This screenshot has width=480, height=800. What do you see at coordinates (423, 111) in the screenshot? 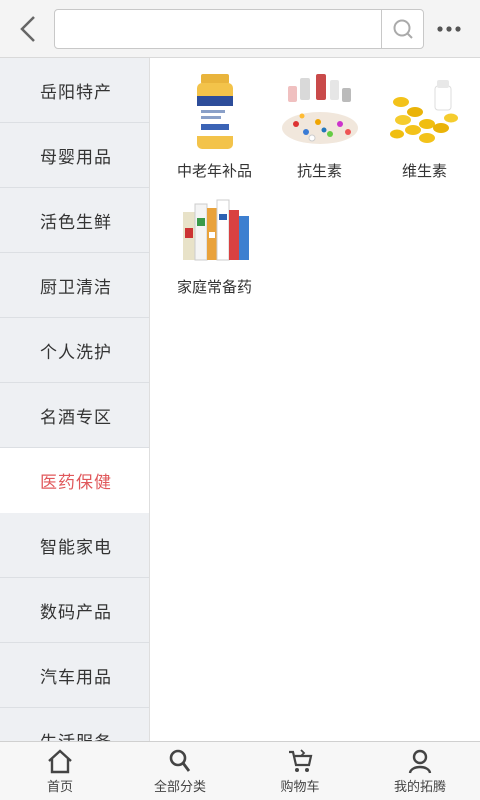
I see `softgel-capsules-image` at bounding box center [423, 111].